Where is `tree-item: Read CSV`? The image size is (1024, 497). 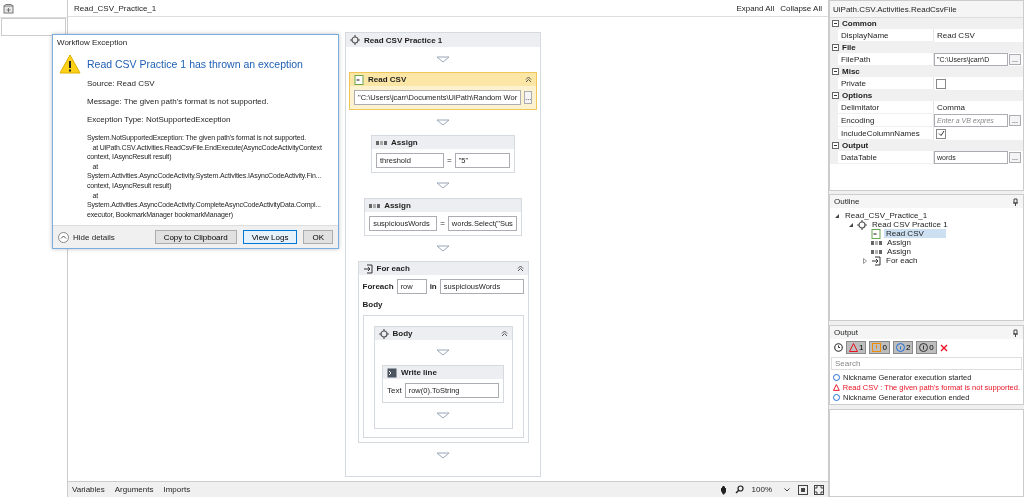
tree-item: Read CSV is located at coordinates (915, 233).